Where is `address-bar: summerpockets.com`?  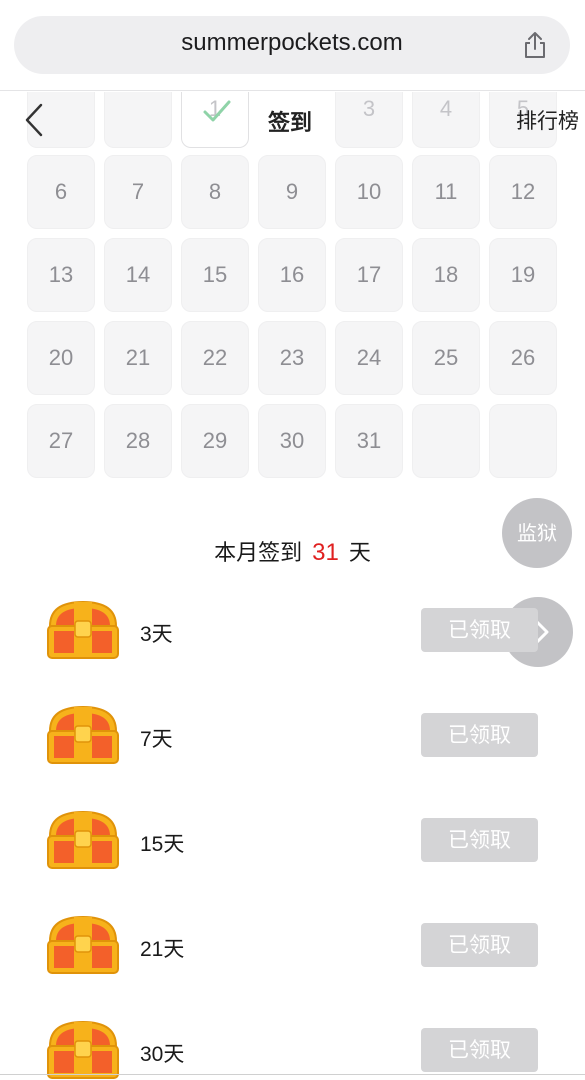 address-bar: summerpockets.com is located at coordinates (292, 45).